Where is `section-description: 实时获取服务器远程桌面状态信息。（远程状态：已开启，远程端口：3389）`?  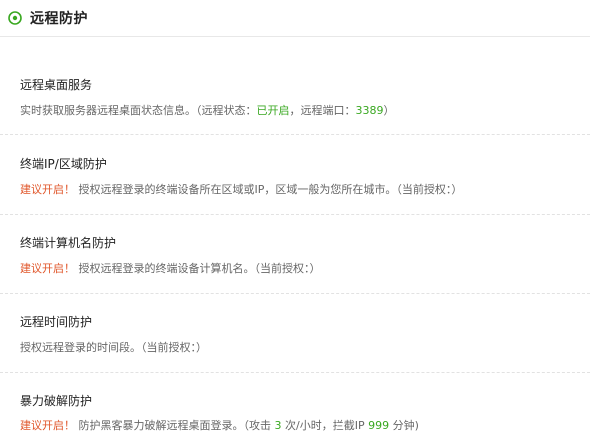
section-description: 实时获取服务器远程桌面状态信息。（远程状态：已开启，远程端口：3389） is located at coordinates (207, 110).